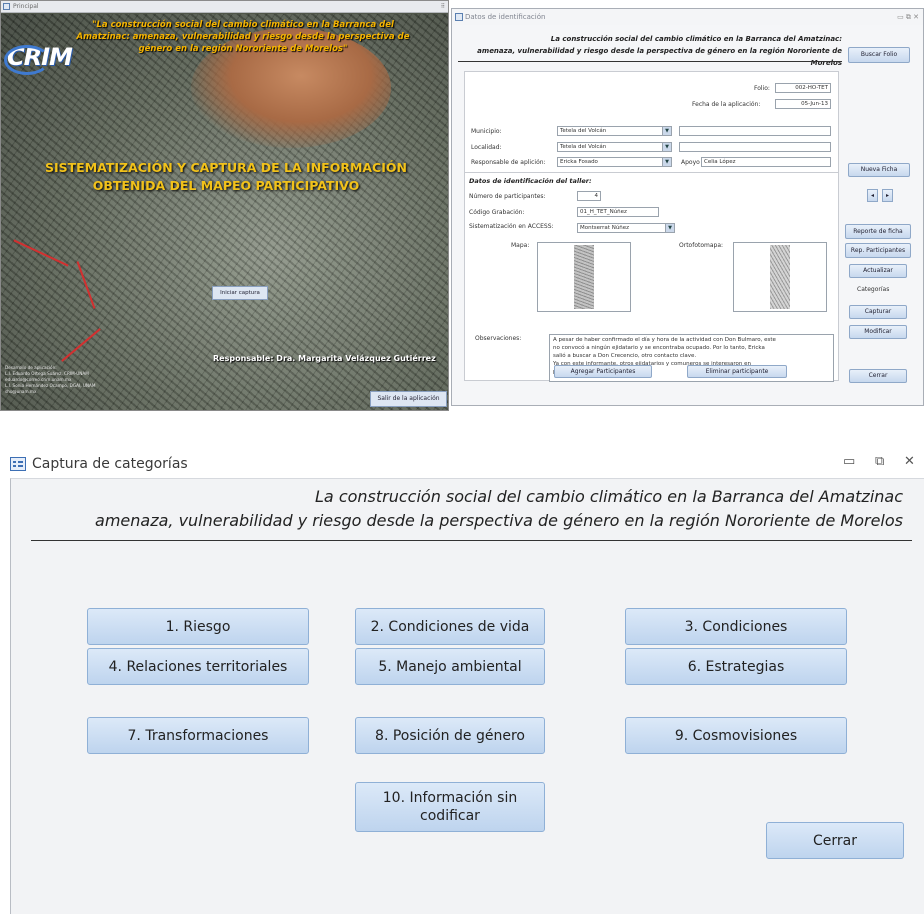 The height and width of the screenshot is (914, 924). What do you see at coordinates (226, 185) in the screenshot?
I see `main-heading-line: OBTENIDA DEL MAPEO PARTICIPATIVO` at bounding box center [226, 185].